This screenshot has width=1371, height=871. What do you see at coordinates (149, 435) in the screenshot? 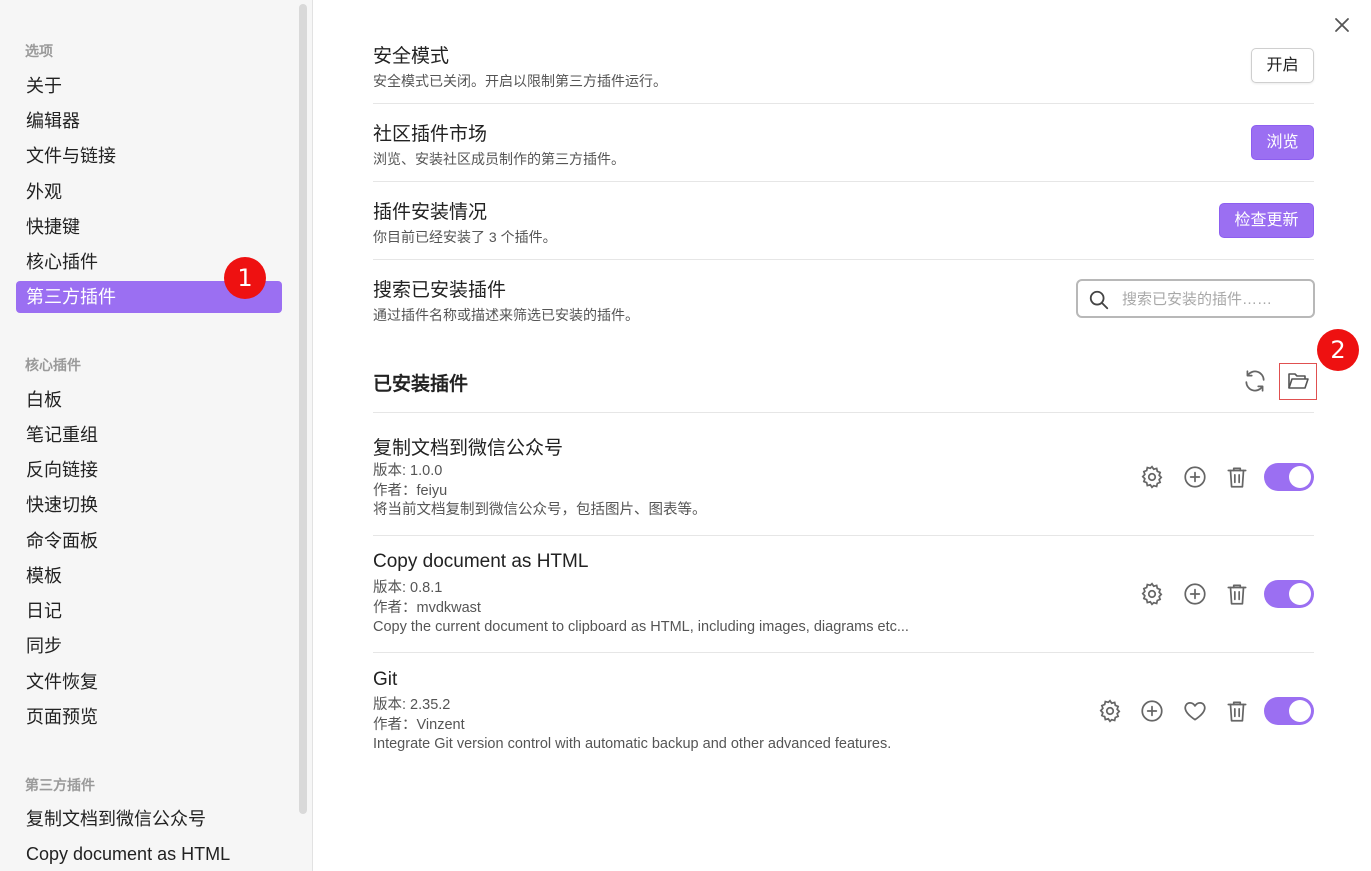
I see `sidebar-item-note-composer: 笔记重组` at bounding box center [149, 435].